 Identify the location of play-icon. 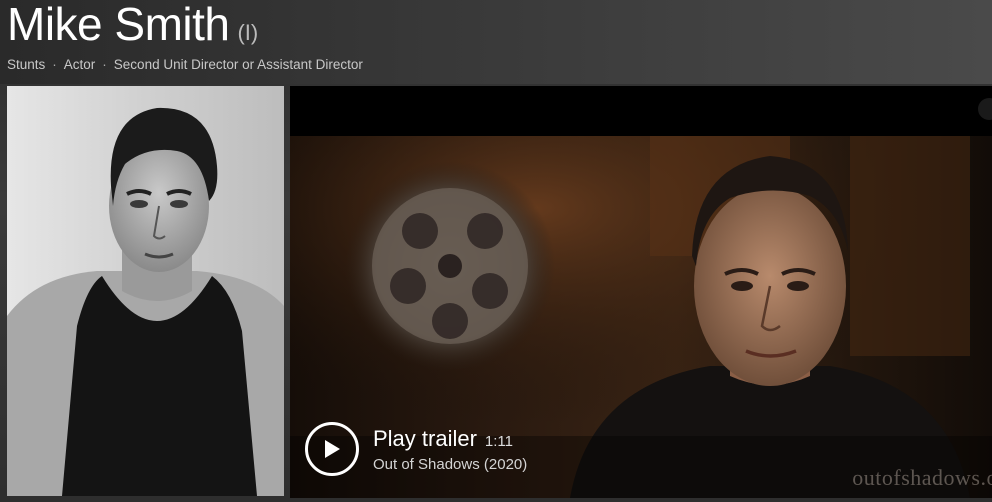
(332, 449).